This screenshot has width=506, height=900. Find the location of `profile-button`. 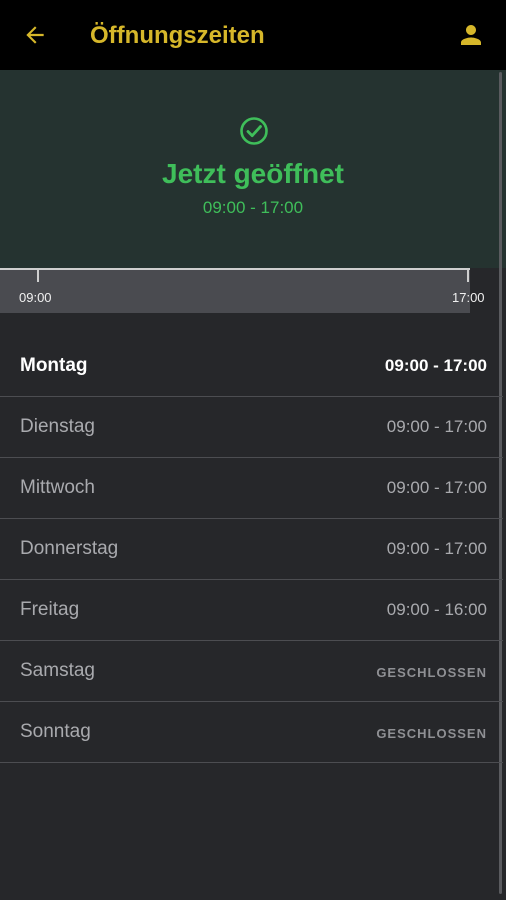

profile-button is located at coordinates (471, 35).